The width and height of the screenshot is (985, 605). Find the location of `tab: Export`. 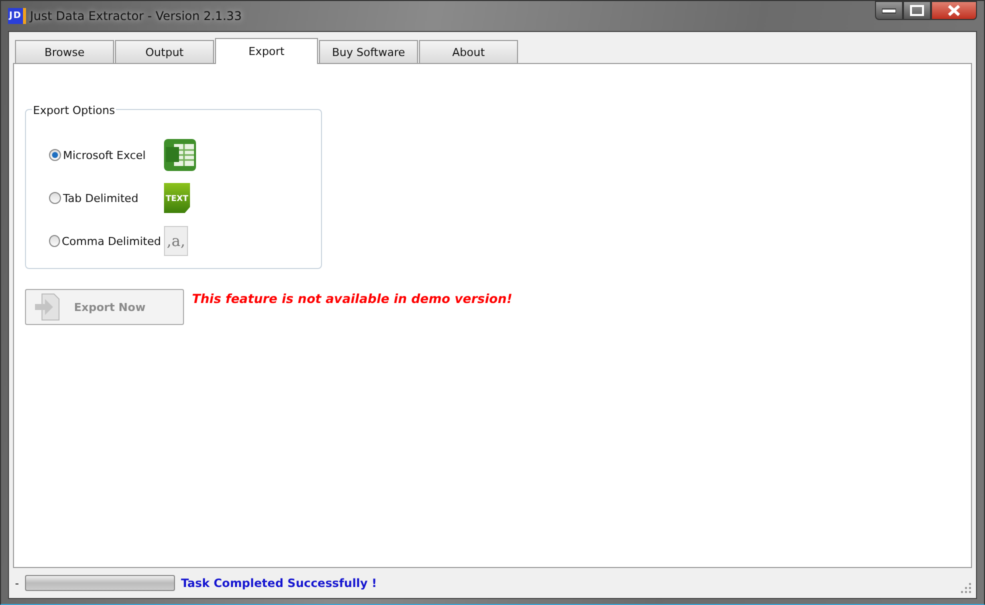

tab: Export is located at coordinates (266, 51).